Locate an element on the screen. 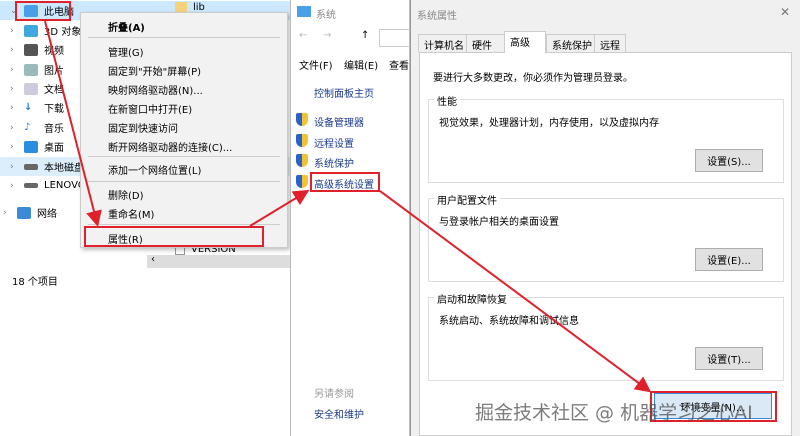 This screenshot has width=800, height=436. watermark: 掘金技术社区 @ 机器学习之心AI is located at coordinates (614, 413).